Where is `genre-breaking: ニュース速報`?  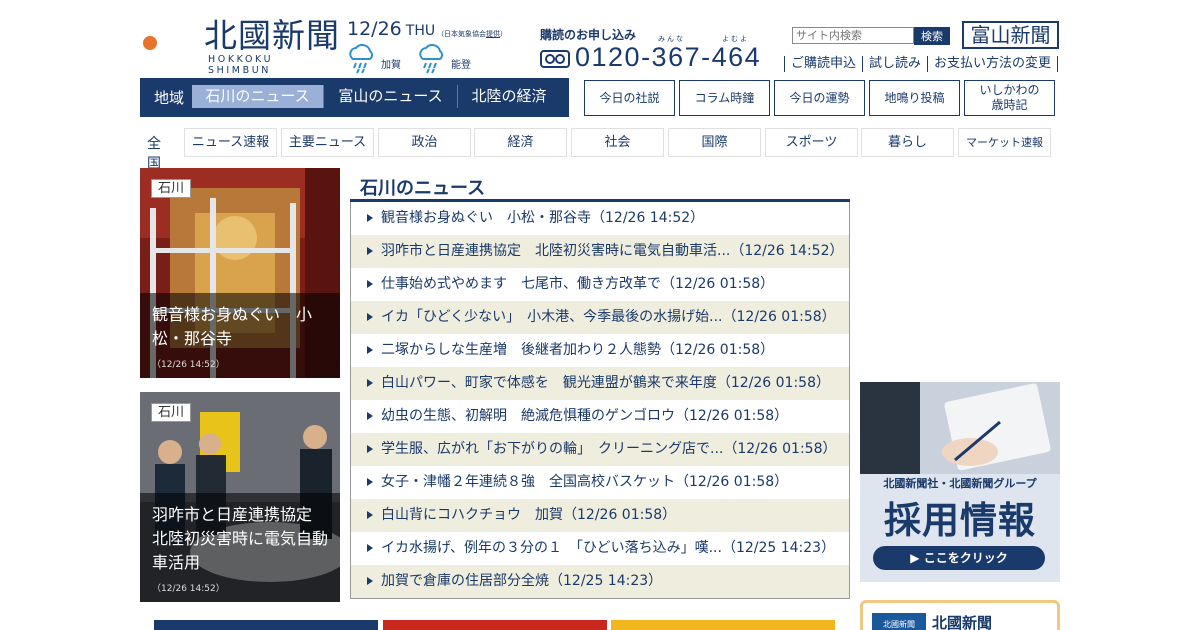
genre-breaking: ニュース速報 is located at coordinates (230, 142).